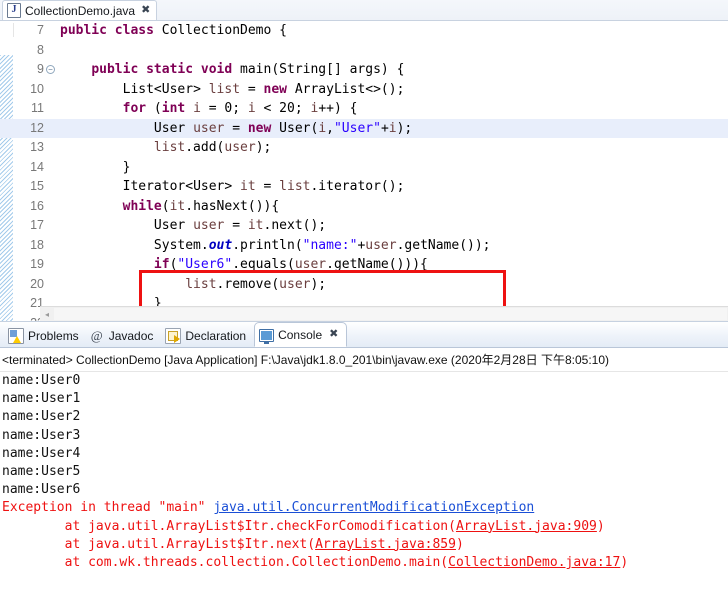  Describe the element at coordinates (534, 562) in the screenshot. I see `stacktrace-link: CollectionDemo.java:17` at that location.